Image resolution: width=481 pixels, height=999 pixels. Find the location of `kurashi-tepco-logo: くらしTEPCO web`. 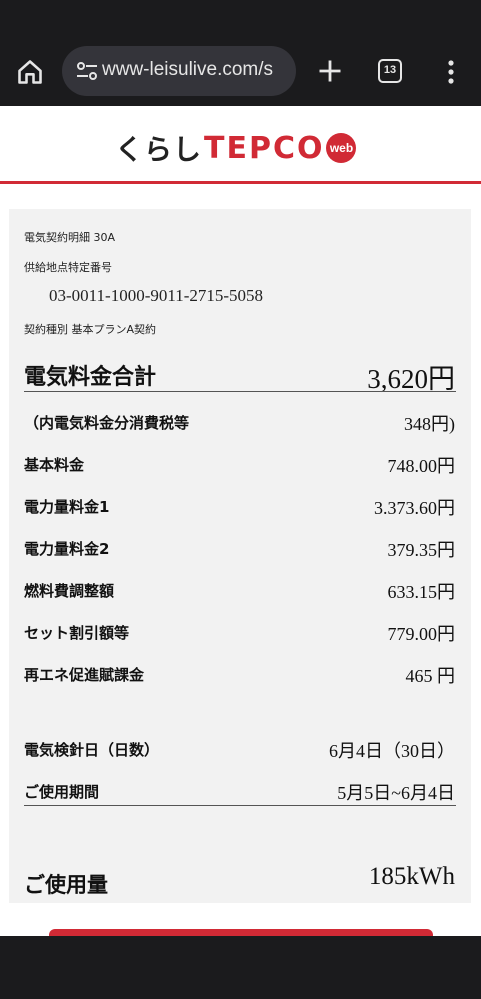

kurashi-tepco-logo: くらしTEPCO web is located at coordinates (236, 148).